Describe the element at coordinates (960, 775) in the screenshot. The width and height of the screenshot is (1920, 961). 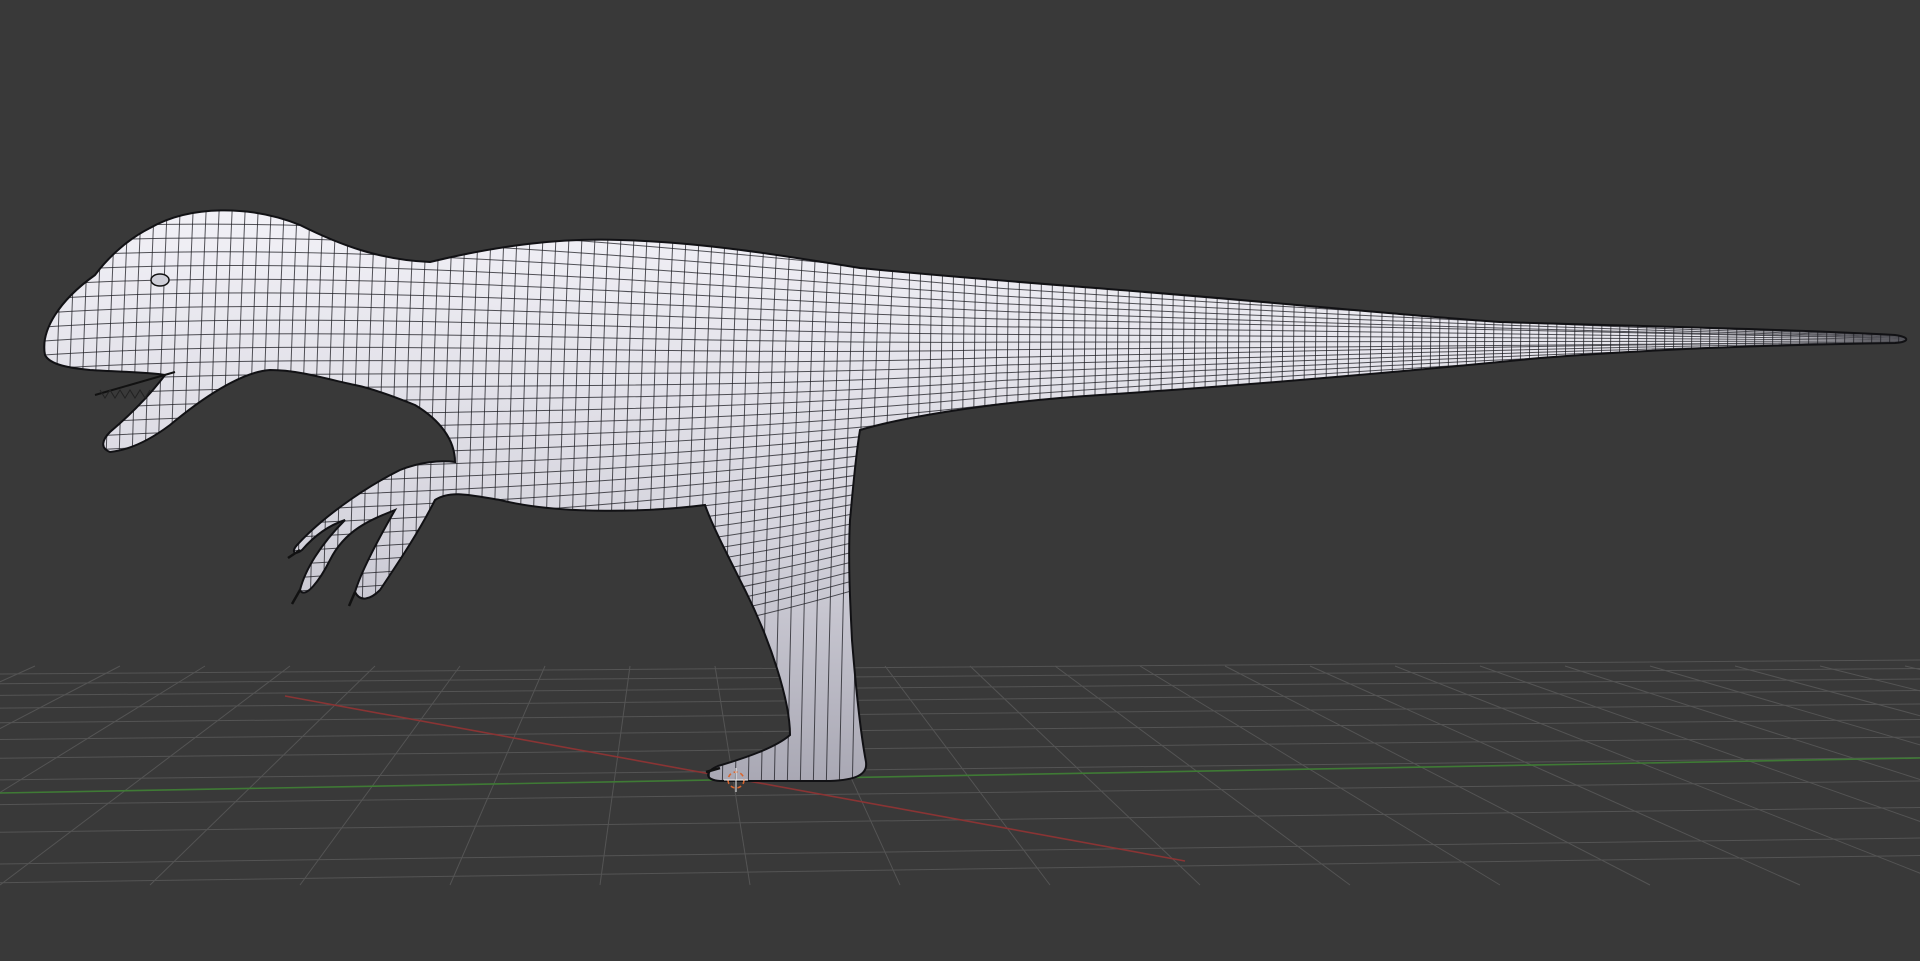
I see `y-axis-line` at that location.